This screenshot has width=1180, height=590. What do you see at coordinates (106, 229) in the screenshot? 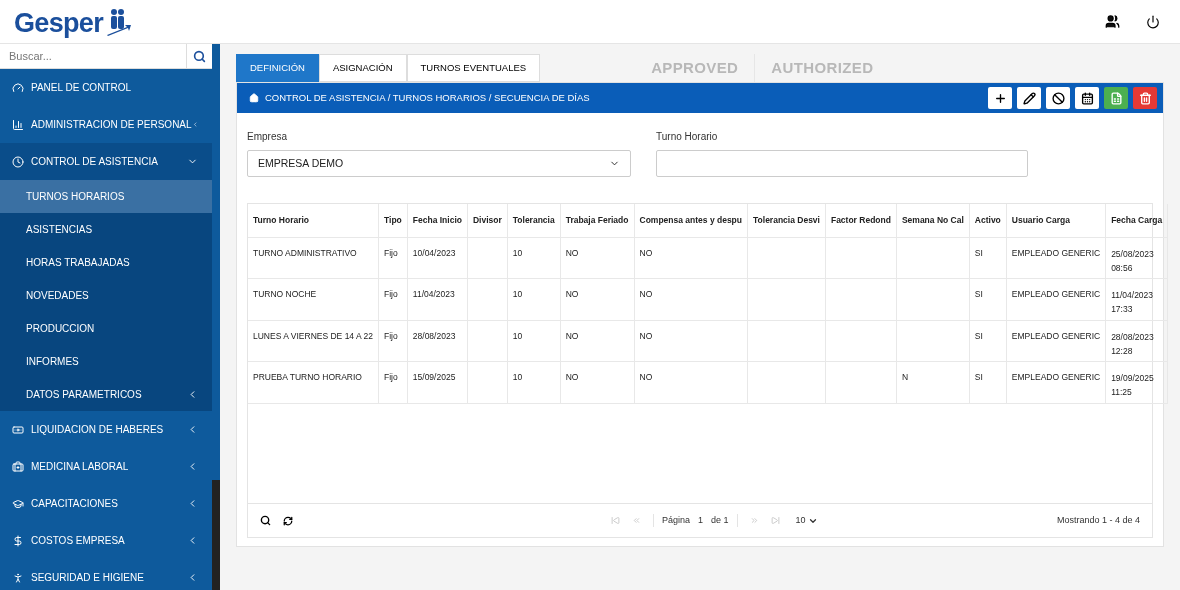
I see `submenu-item: ASISTENCIAS` at bounding box center [106, 229].